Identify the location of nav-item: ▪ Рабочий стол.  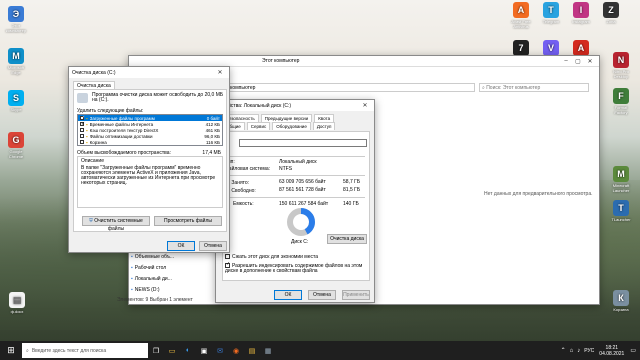
(151, 267).